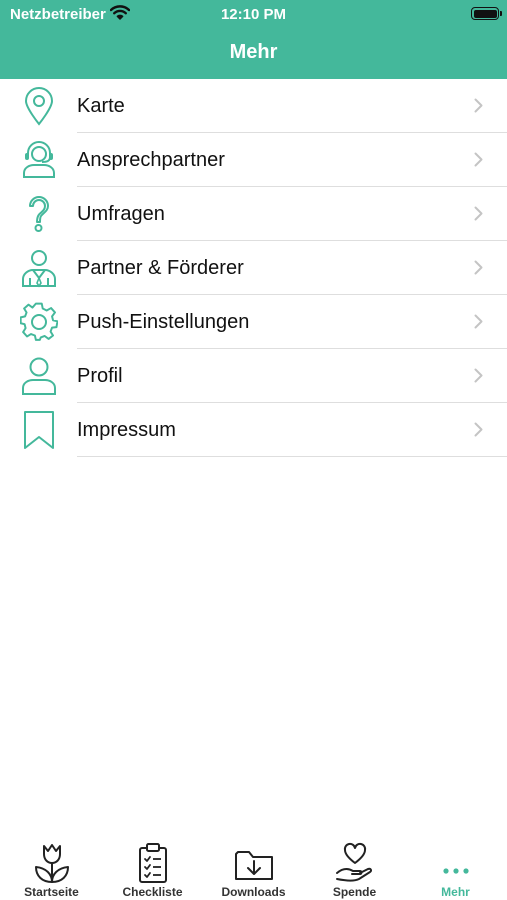  Describe the element at coordinates (354, 892) in the screenshot. I see `tab-label: Spende` at that location.